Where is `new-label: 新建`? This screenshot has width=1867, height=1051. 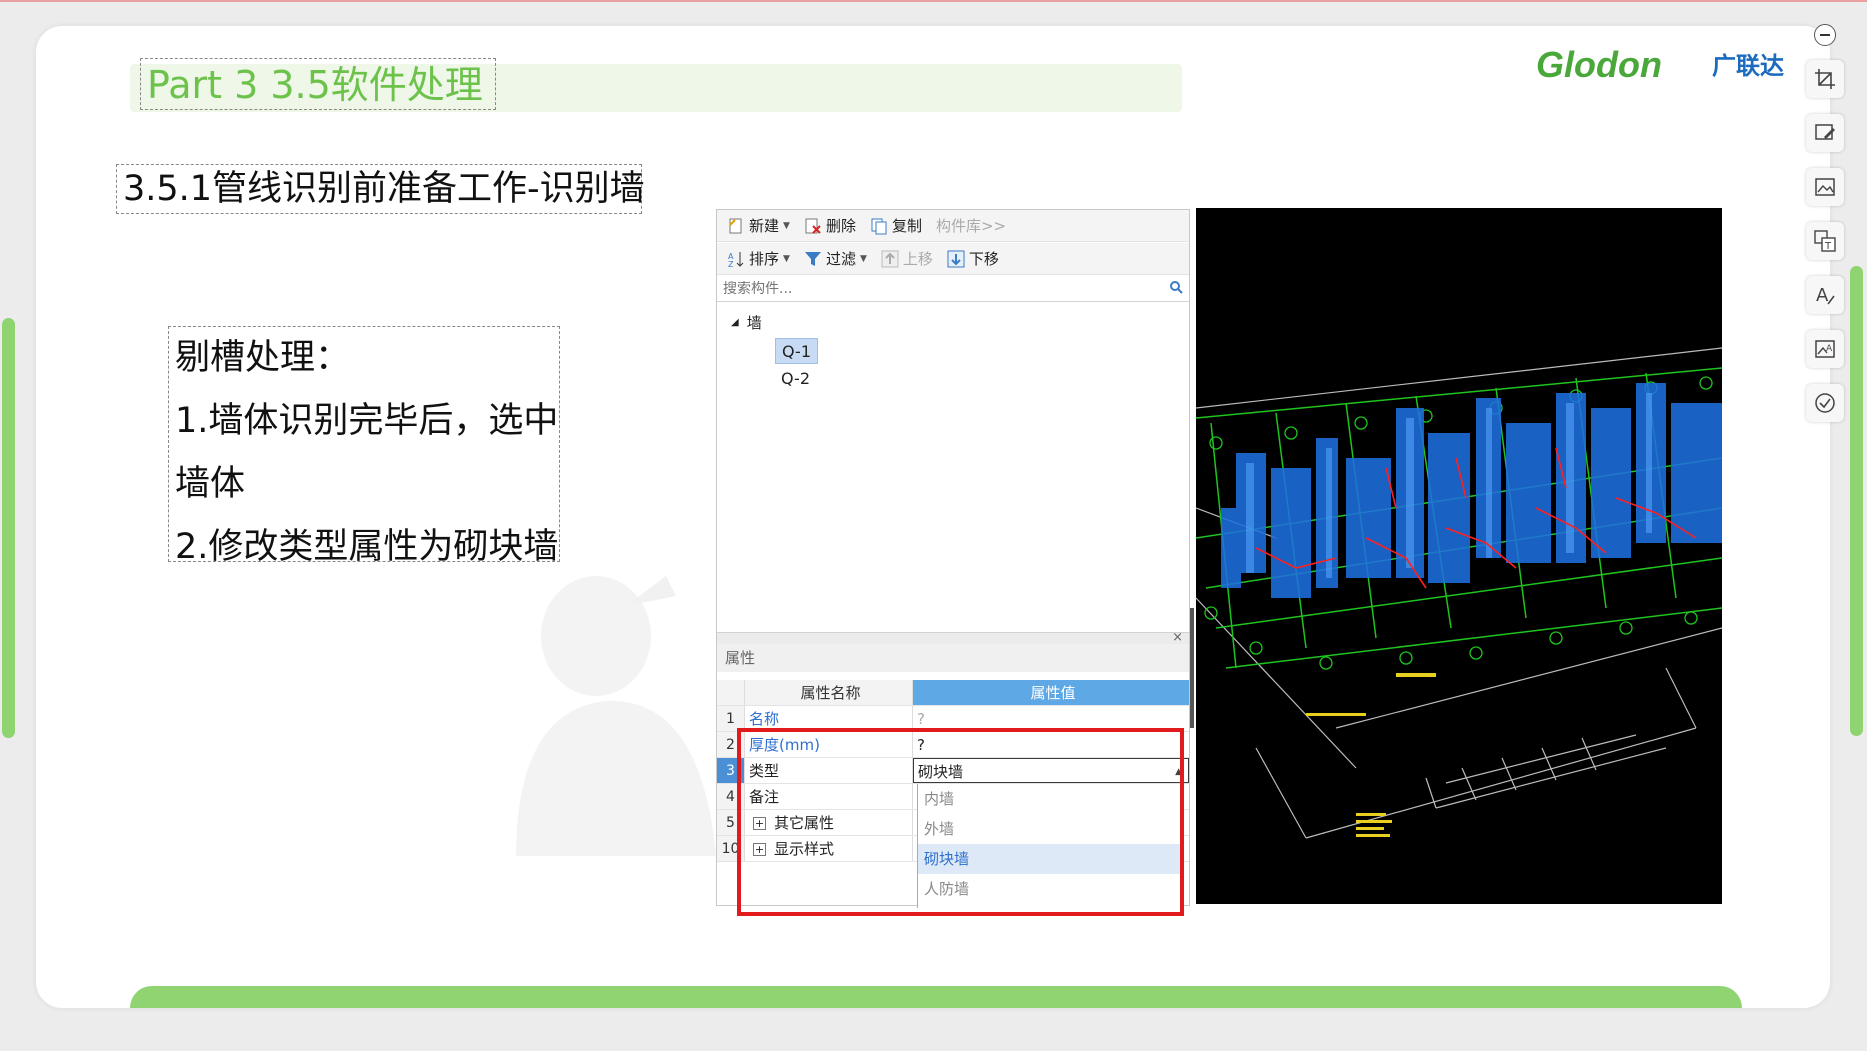
new-label: 新建 is located at coordinates (764, 226).